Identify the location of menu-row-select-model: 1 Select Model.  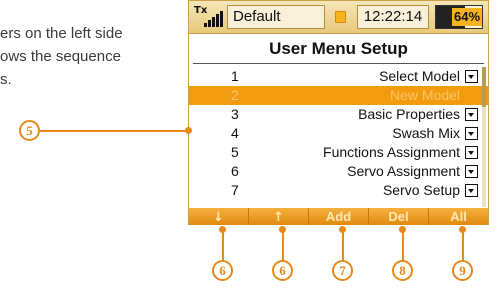
(338, 76).